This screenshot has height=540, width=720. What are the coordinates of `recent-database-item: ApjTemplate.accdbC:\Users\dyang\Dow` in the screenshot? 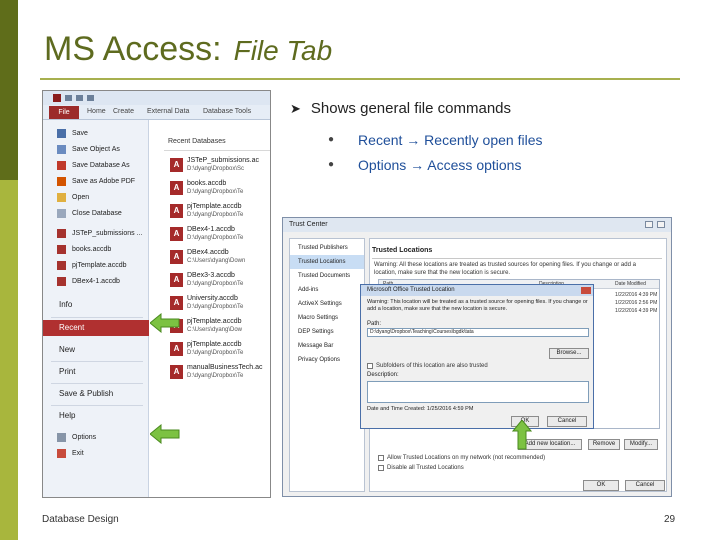 It's located at (217, 327).